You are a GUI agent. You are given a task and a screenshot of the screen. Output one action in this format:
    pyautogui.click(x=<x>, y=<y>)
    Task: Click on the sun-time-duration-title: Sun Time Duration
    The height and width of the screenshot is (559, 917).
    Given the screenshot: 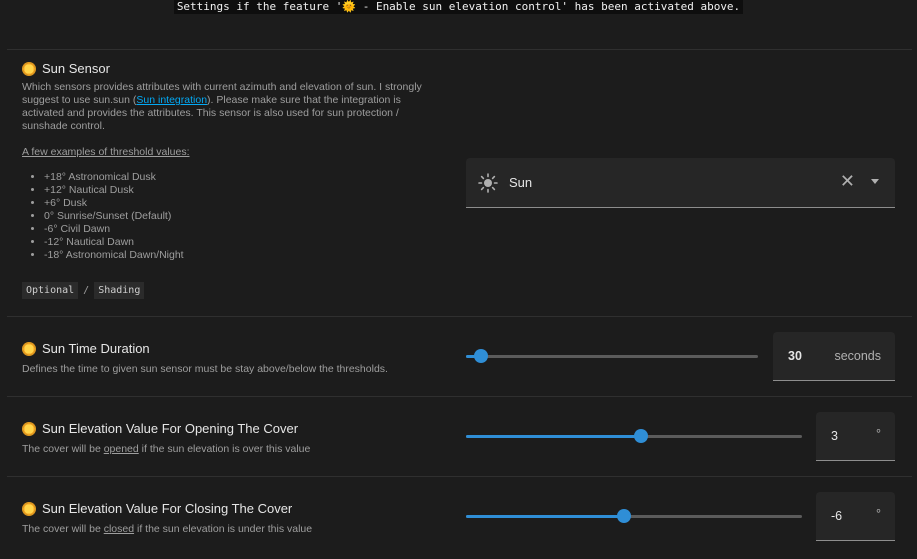 What is the action you would take?
    pyautogui.click(x=86, y=348)
    